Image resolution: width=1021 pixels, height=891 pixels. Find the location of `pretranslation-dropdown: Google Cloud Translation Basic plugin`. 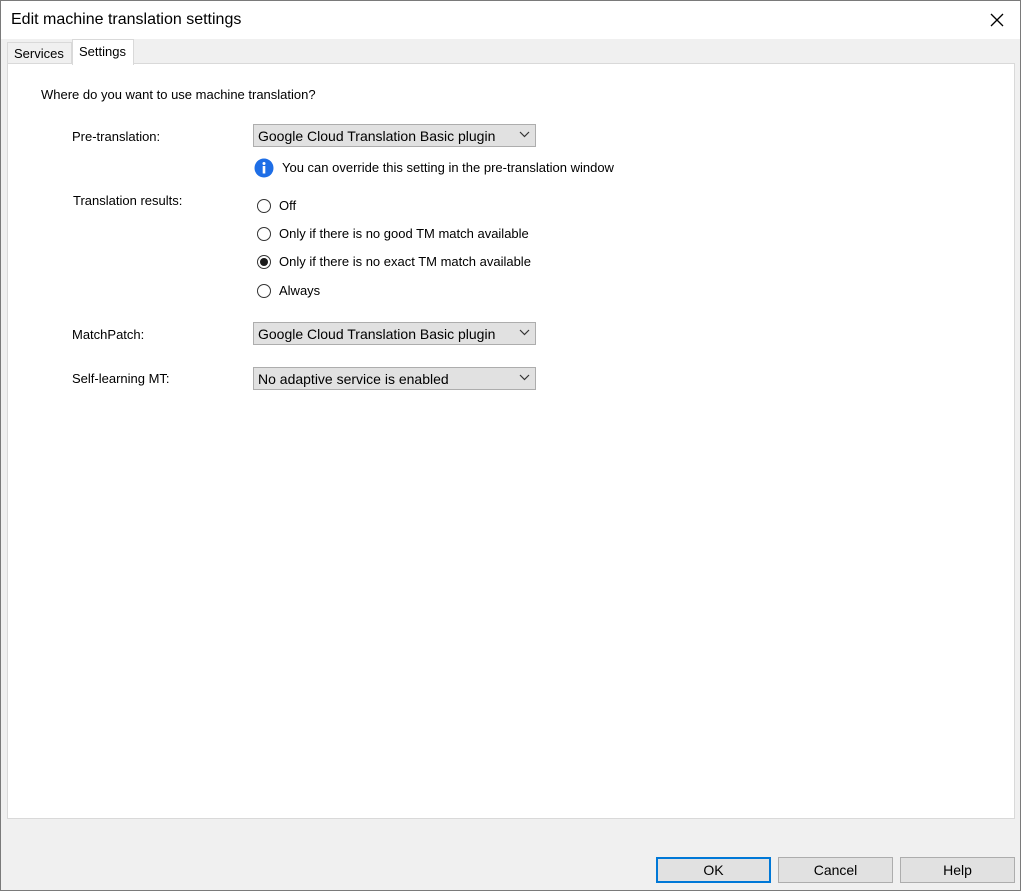

pretranslation-dropdown: Google Cloud Translation Basic plugin is located at coordinates (394, 135).